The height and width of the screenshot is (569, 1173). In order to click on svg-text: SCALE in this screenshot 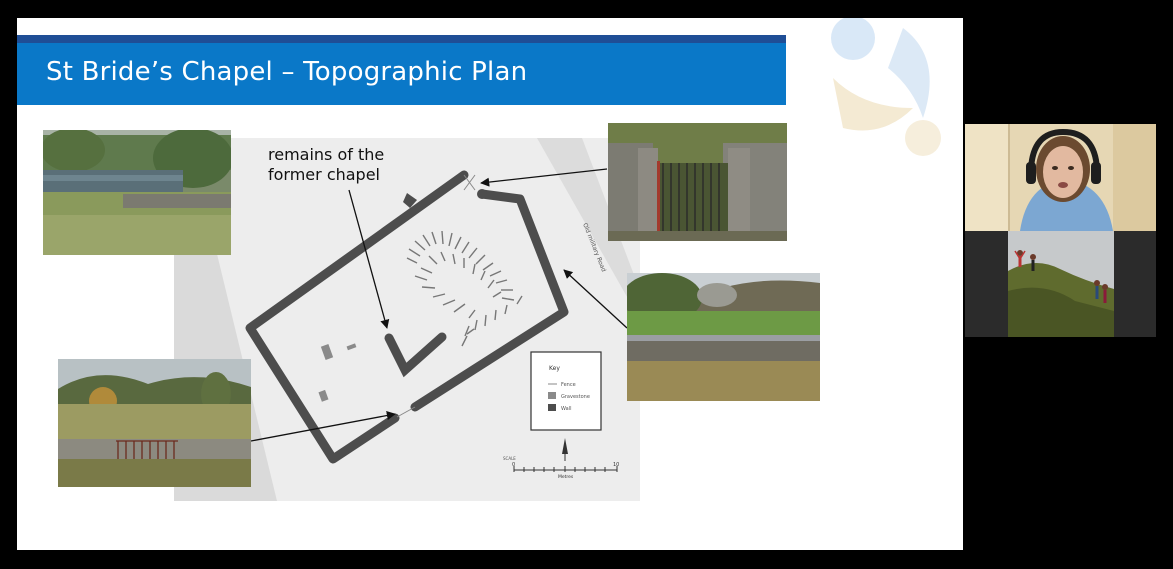, I will do `click(509, 458)`.